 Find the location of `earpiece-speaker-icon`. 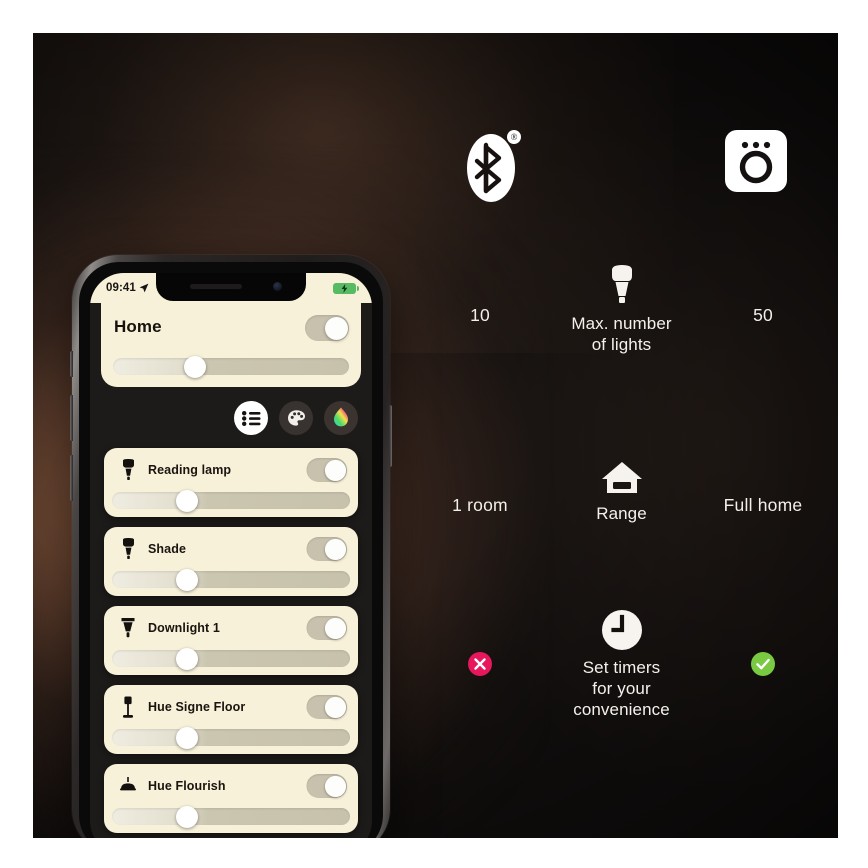

earpiece-speaker-icon is located at coordinates (216, 286).